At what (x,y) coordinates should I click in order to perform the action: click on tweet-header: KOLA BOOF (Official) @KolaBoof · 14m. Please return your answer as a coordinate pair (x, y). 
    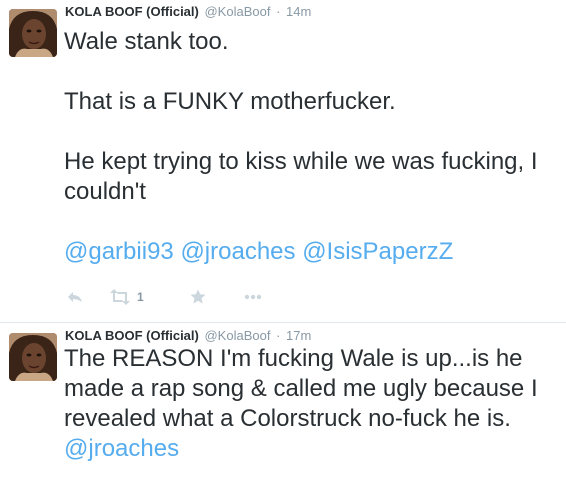
    Looking at the image, I should click on (188, 12).